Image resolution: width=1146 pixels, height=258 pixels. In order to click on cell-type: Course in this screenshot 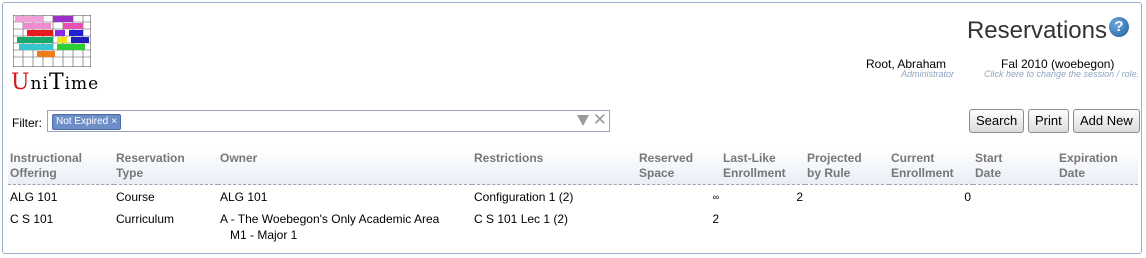, I will do `click(135, 197)`.